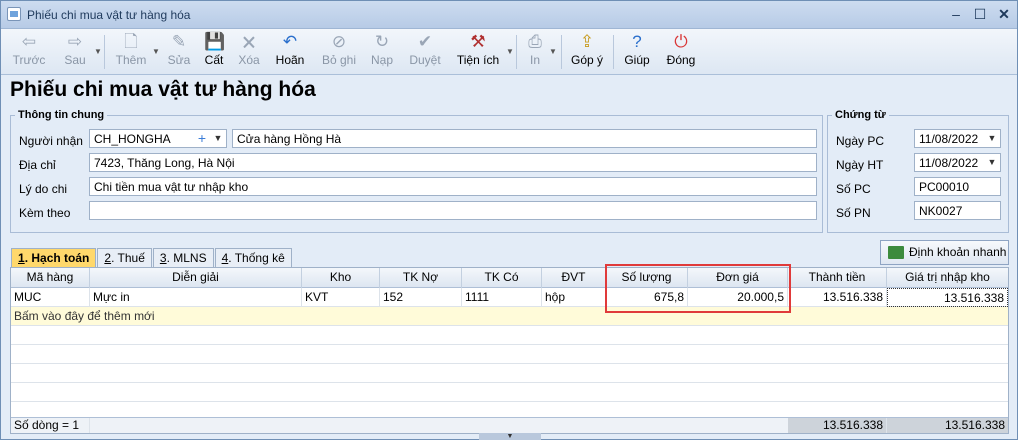 Image resolution: width=1018 pixels, height=440 pixels. Describe the element at coordinates (524, 138) in the screenshot. I see `recipient-name-input: Cửa hàng Hồng Hà` at that location.